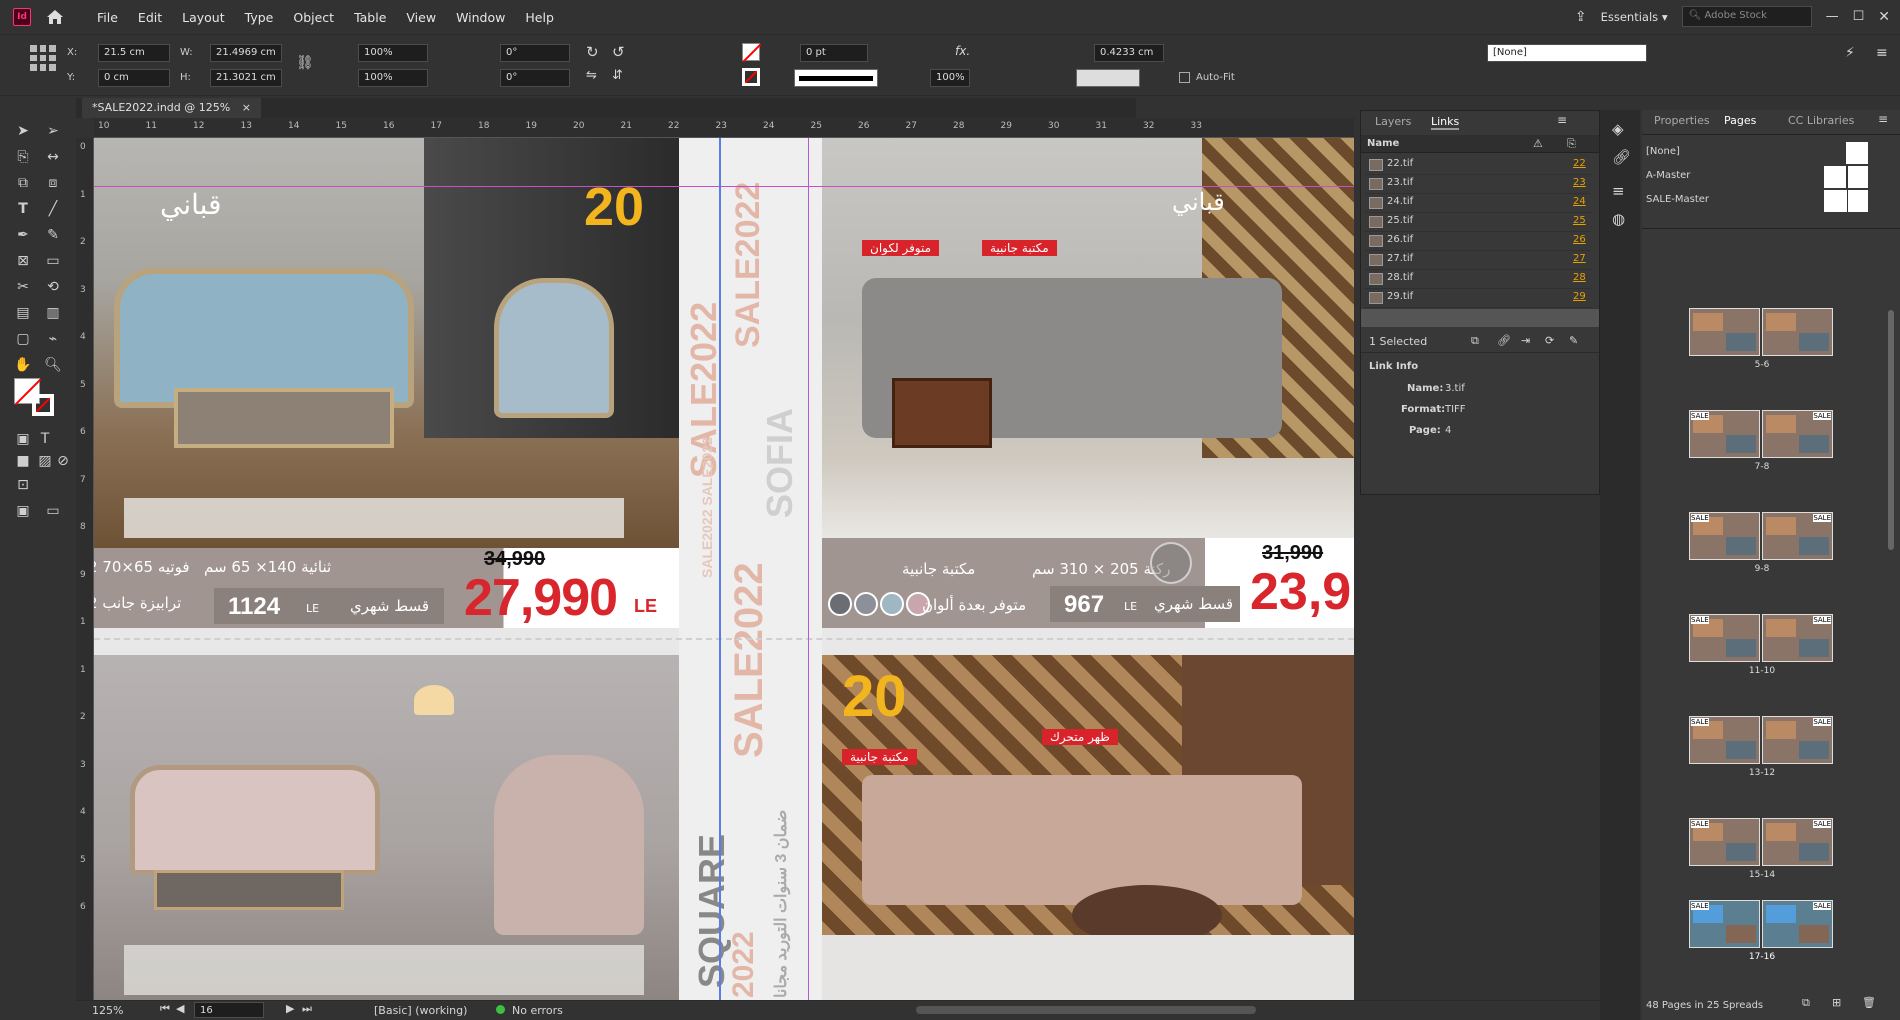 Image resolution: width=1900 pixels, height=1020 pixels. Describe the element at coordinates (23, 235) in the screenshot. I see `pen-tool-icon: ✒` at that location.